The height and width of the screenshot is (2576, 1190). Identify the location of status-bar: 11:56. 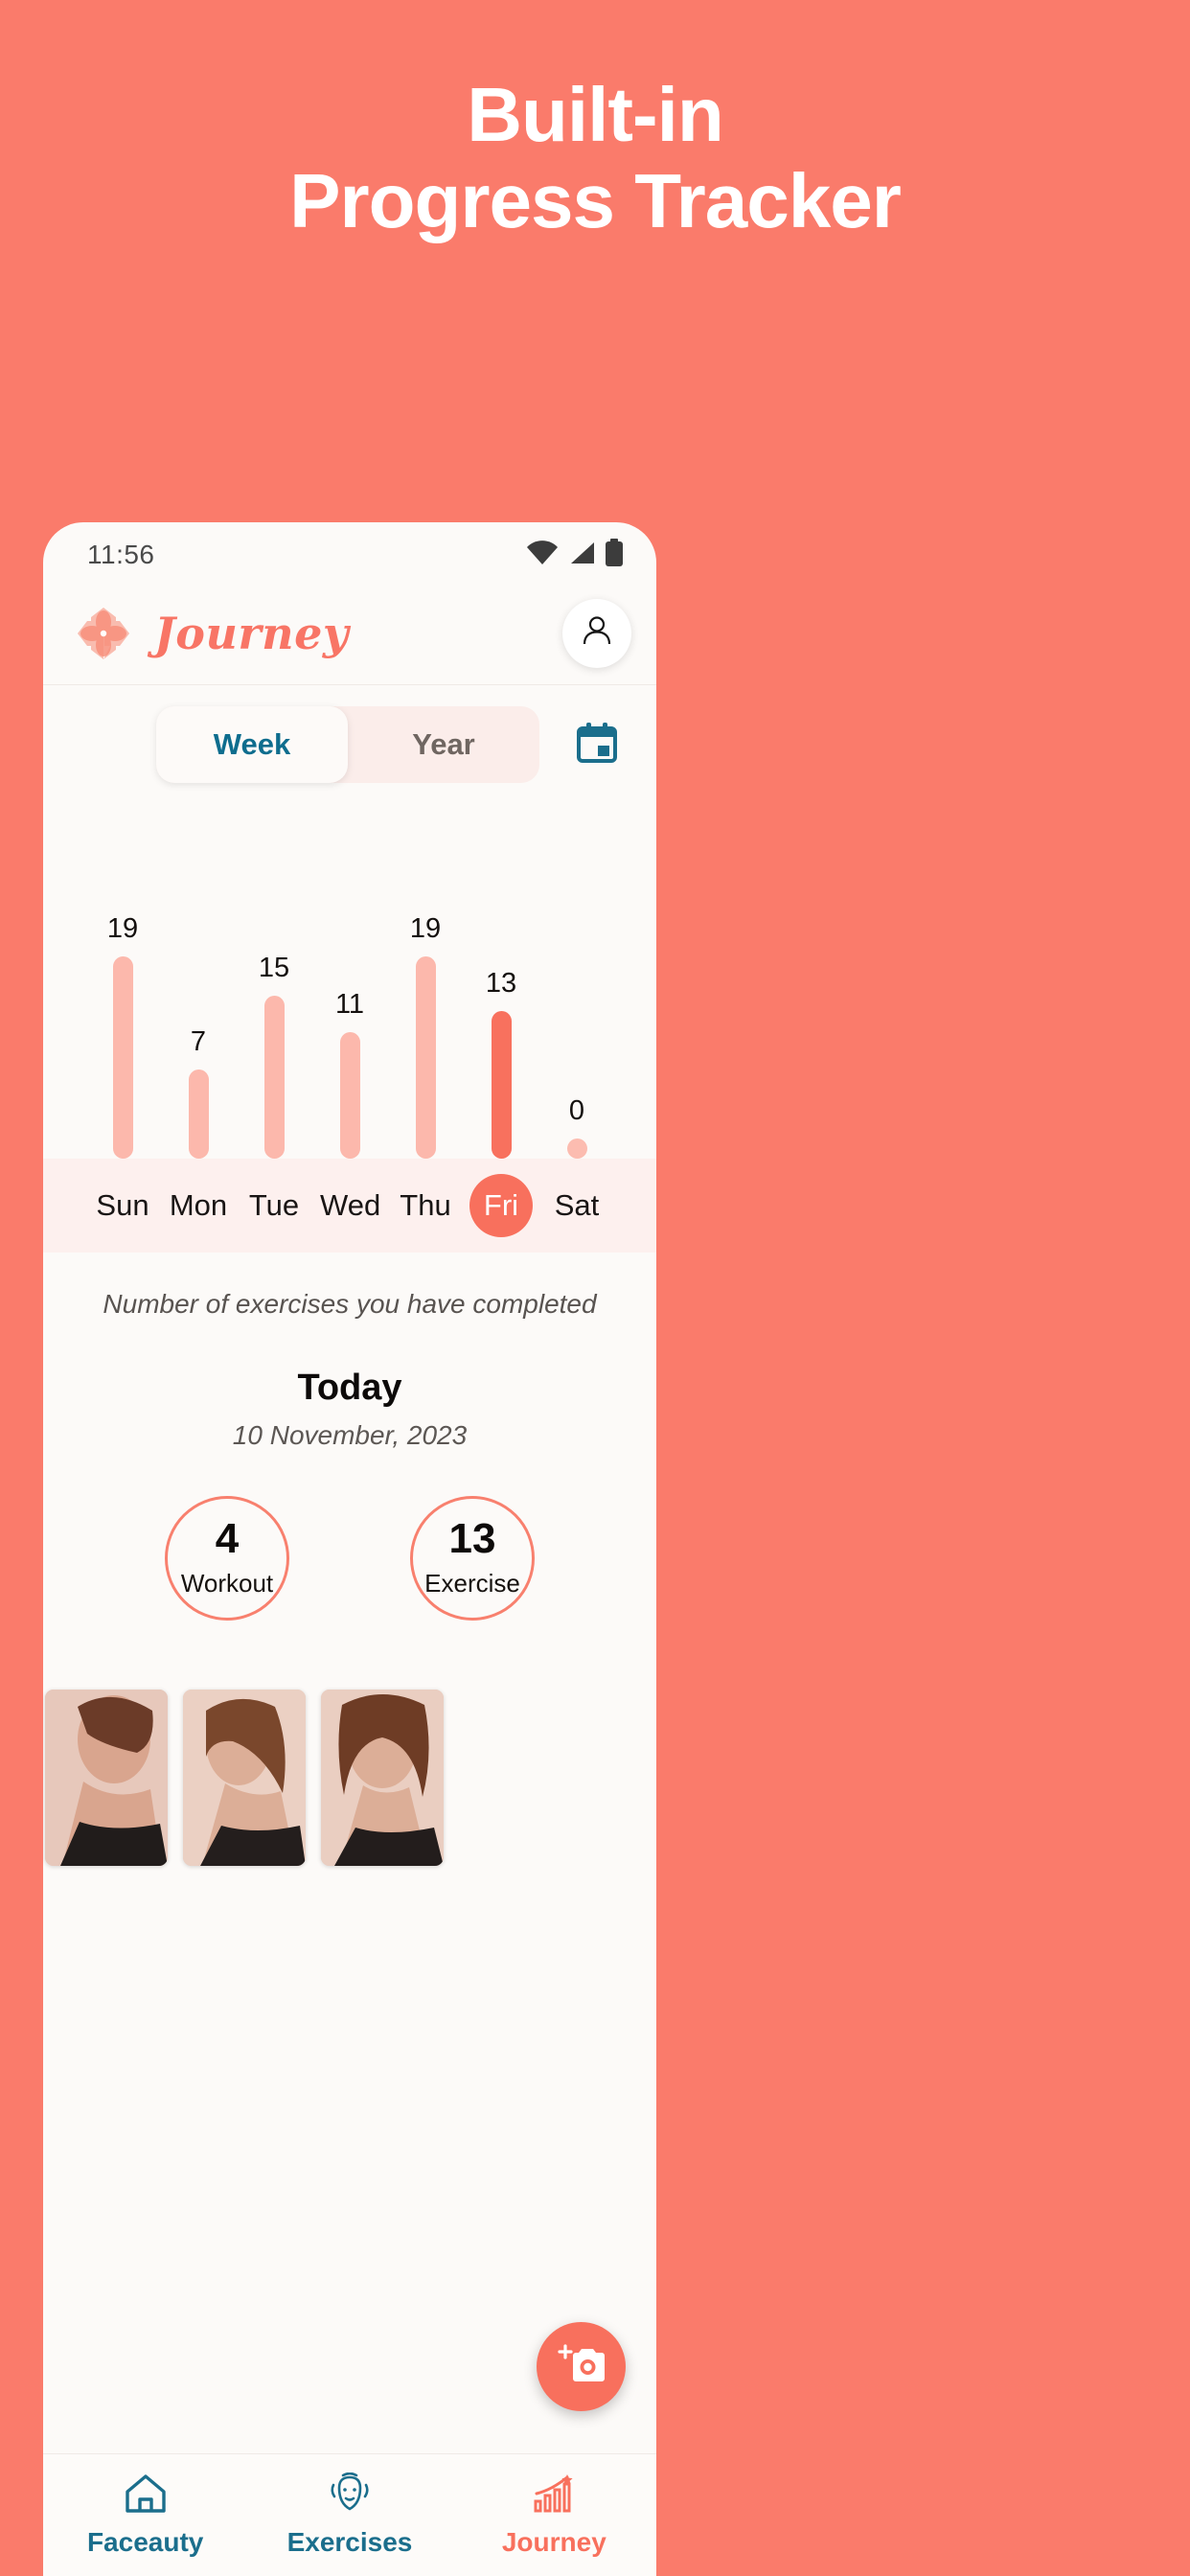
(350, 552).